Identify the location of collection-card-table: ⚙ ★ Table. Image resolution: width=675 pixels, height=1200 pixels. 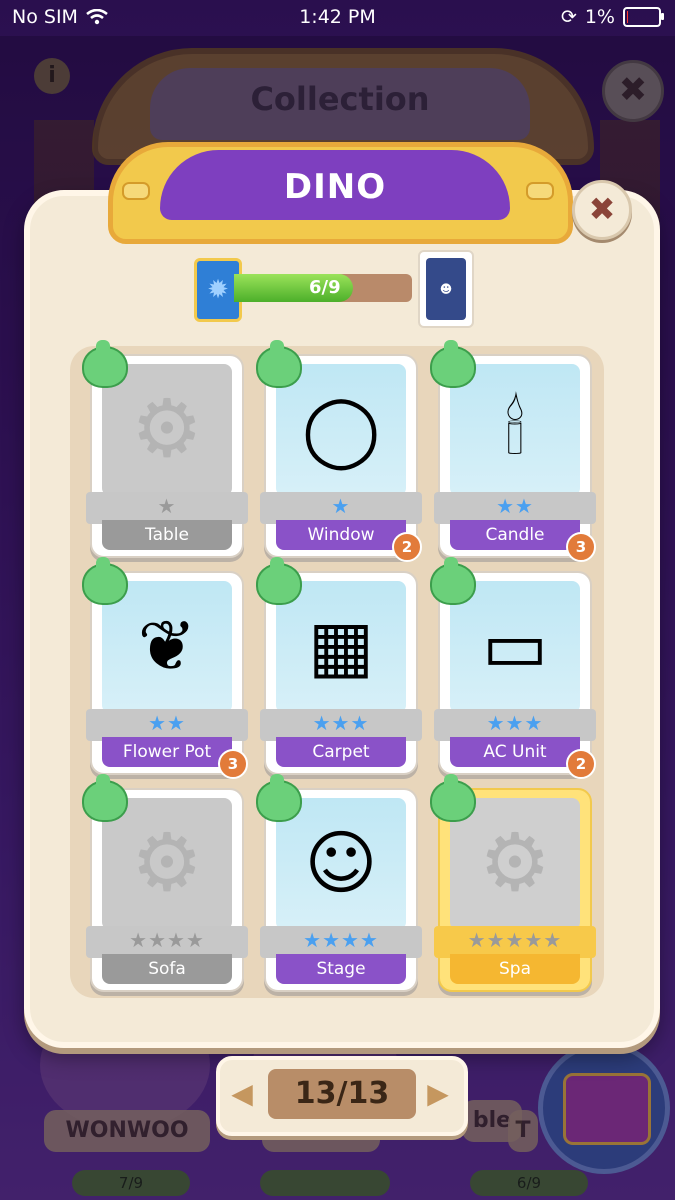
(165, 449).